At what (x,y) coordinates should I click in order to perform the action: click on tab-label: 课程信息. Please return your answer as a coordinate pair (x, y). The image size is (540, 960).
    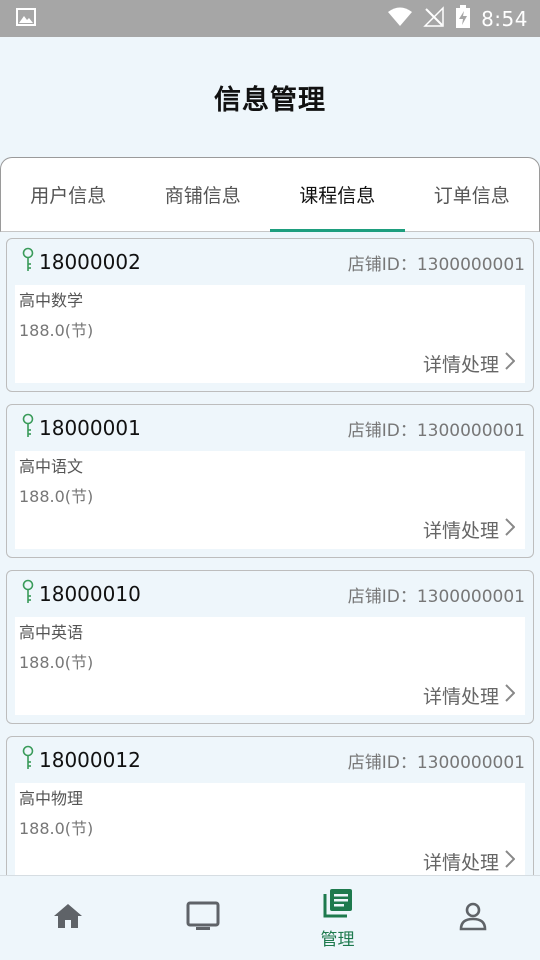
    Looking at the image, I should click on (337, 196).